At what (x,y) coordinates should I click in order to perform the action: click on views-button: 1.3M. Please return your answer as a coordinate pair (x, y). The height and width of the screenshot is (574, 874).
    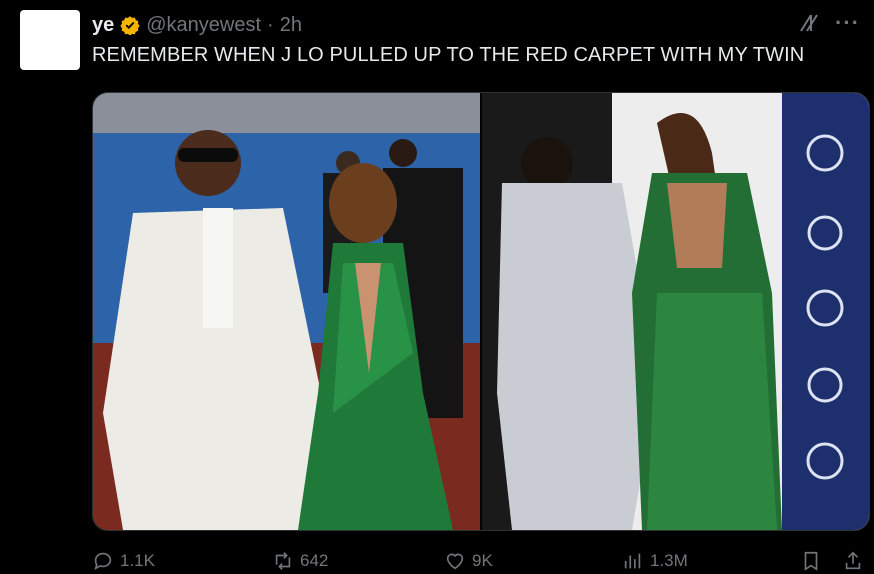
    Looking at the image, I should click on (655, 561).